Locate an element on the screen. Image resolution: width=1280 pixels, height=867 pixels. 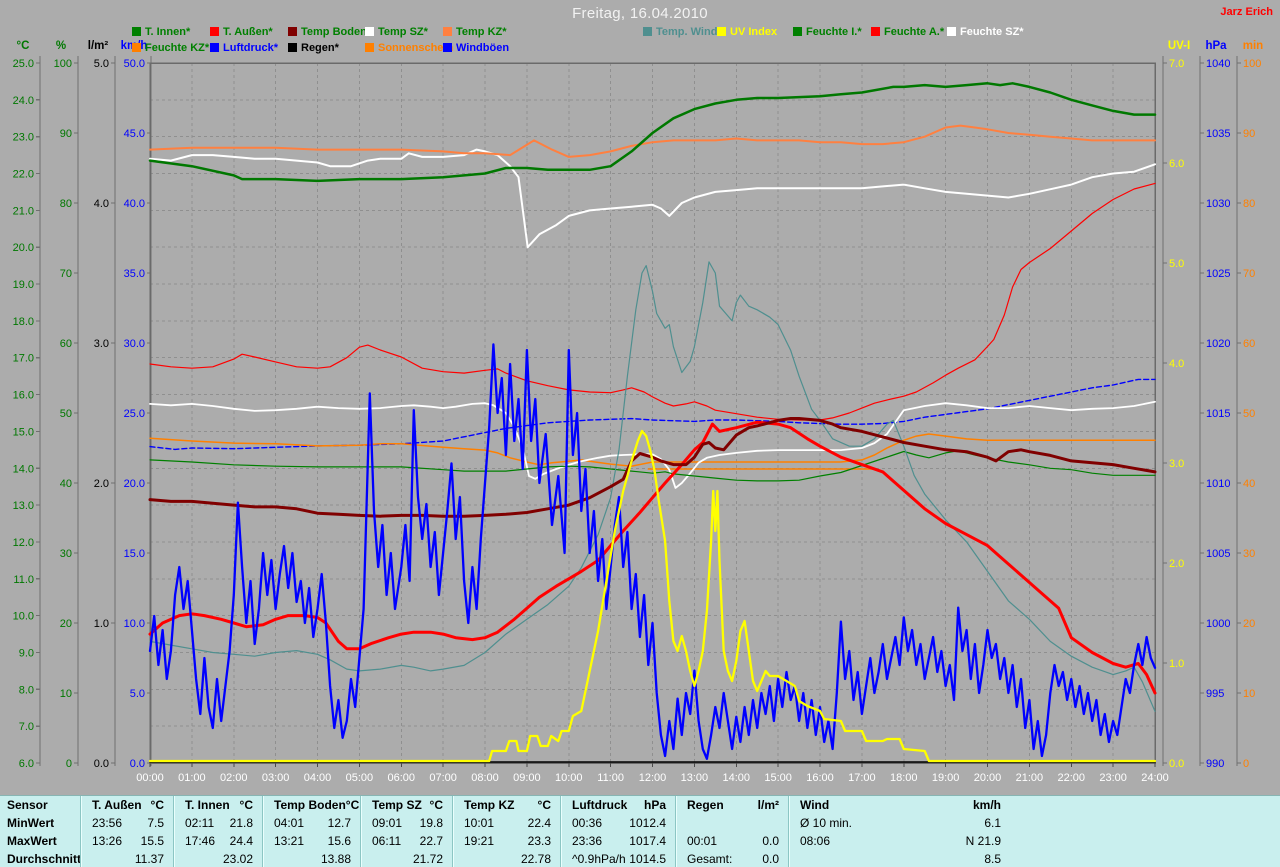
table-cell-right: km/h is located at coordinates (986, 805).